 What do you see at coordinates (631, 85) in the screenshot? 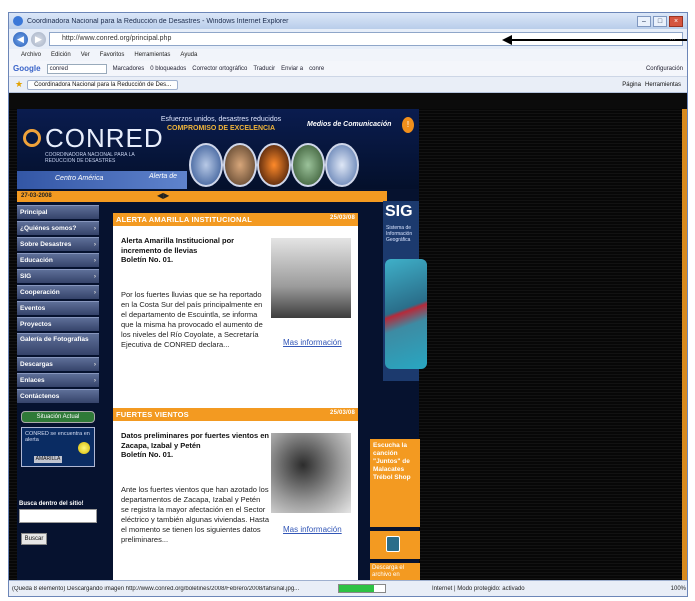
I see `tools-pagina: Página` at bounding box center [631, 85].